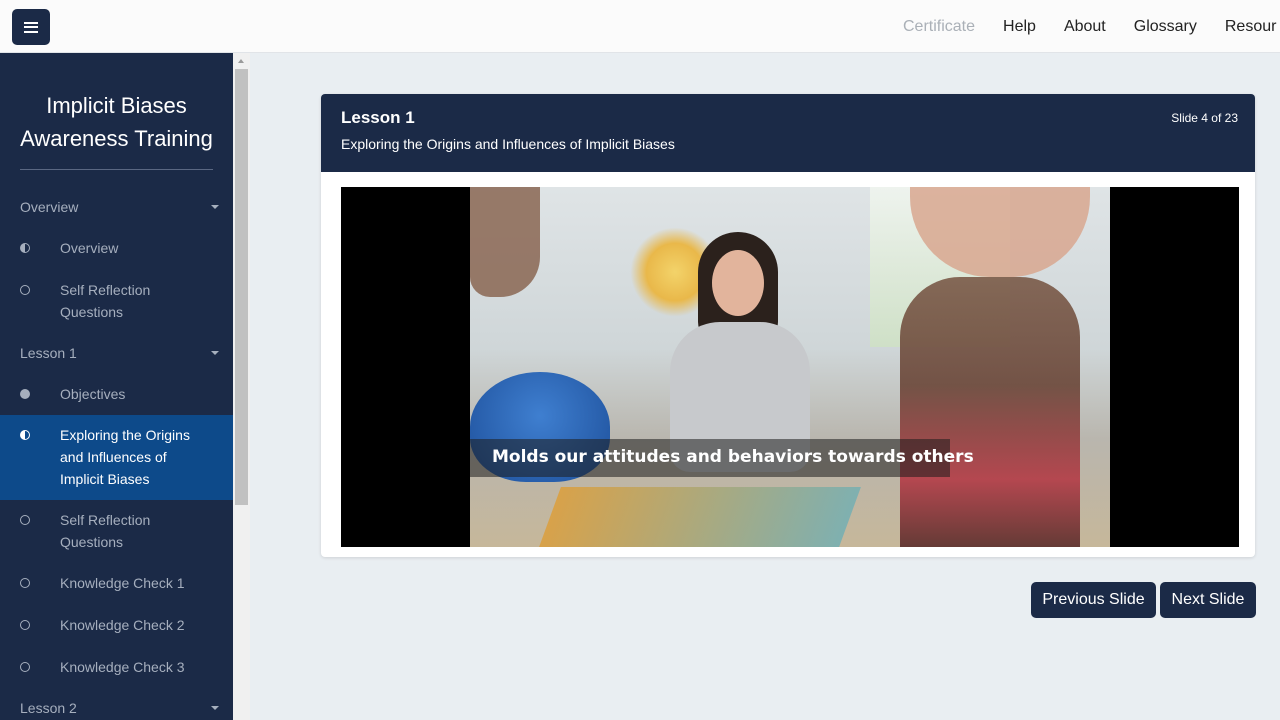 Image resolution: width=1280 pixels, height=720 pixels. Describe the element at coordinates (1204, 118) in the screenshot. I see `slide-counter: Slide 4 of 23` at that location.